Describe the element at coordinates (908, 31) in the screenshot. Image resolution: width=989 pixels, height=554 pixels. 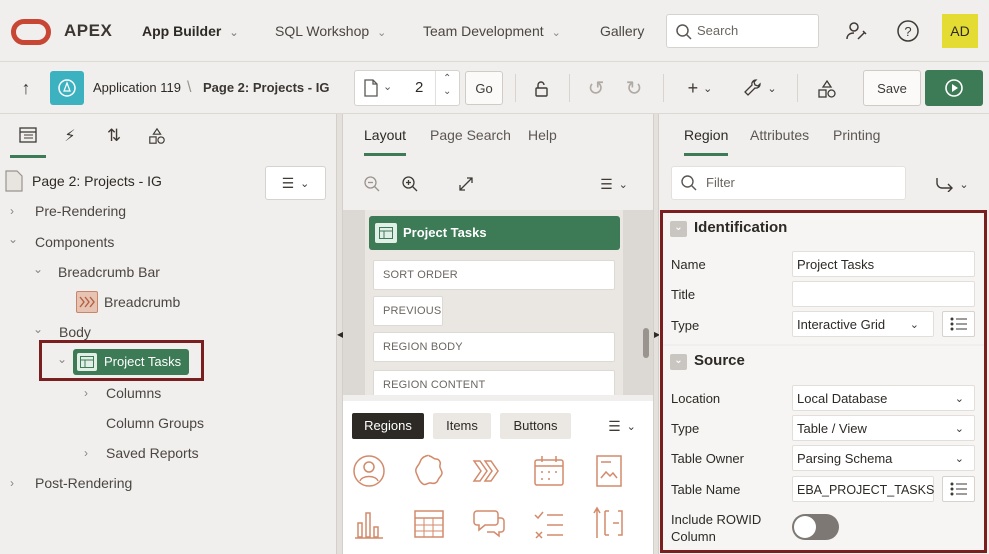
I see `help-icon: ?` at that location.